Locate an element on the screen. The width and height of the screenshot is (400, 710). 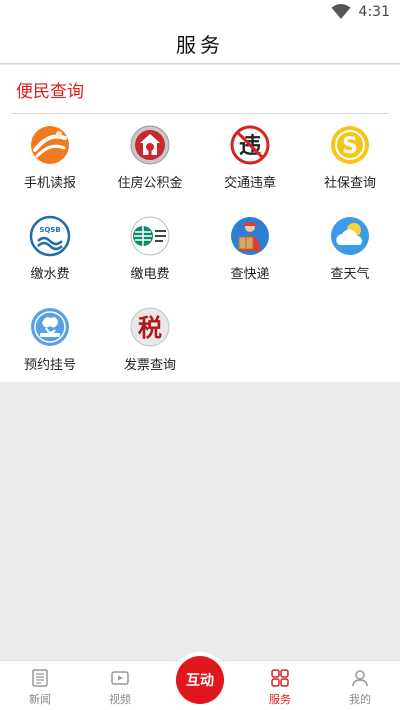
service-hospital-appointment: 预约挂号 is located at coordinates (50, 347).